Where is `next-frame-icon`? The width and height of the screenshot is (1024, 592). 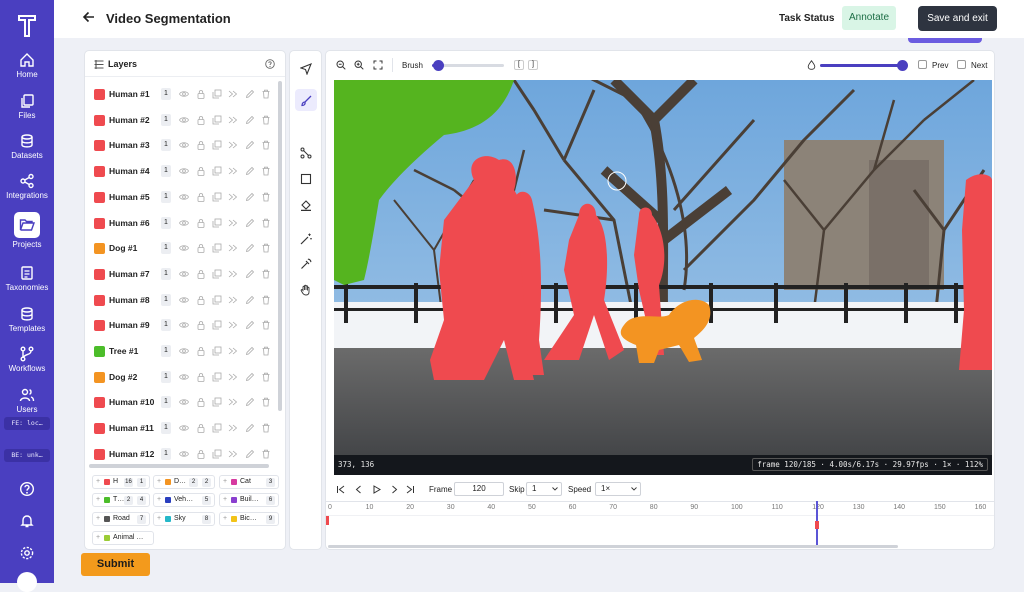
next-frame-icon is located at coordinates (394, 489).